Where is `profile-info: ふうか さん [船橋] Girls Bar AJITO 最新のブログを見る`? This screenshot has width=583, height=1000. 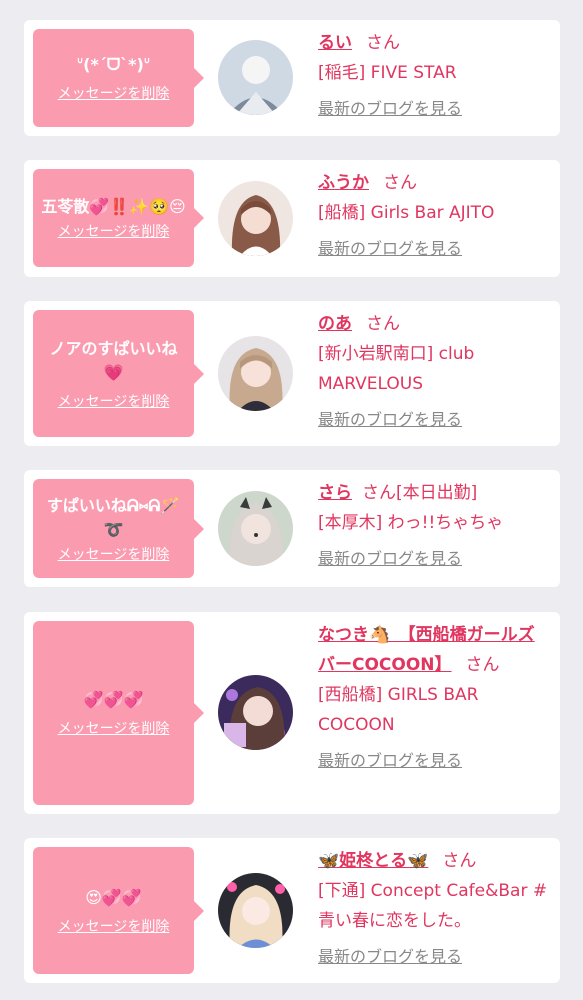
profile-info: ふうか さん [船橋] Girls Bar AJITO 最新のブログを見る is located at coordinates (433, 214).